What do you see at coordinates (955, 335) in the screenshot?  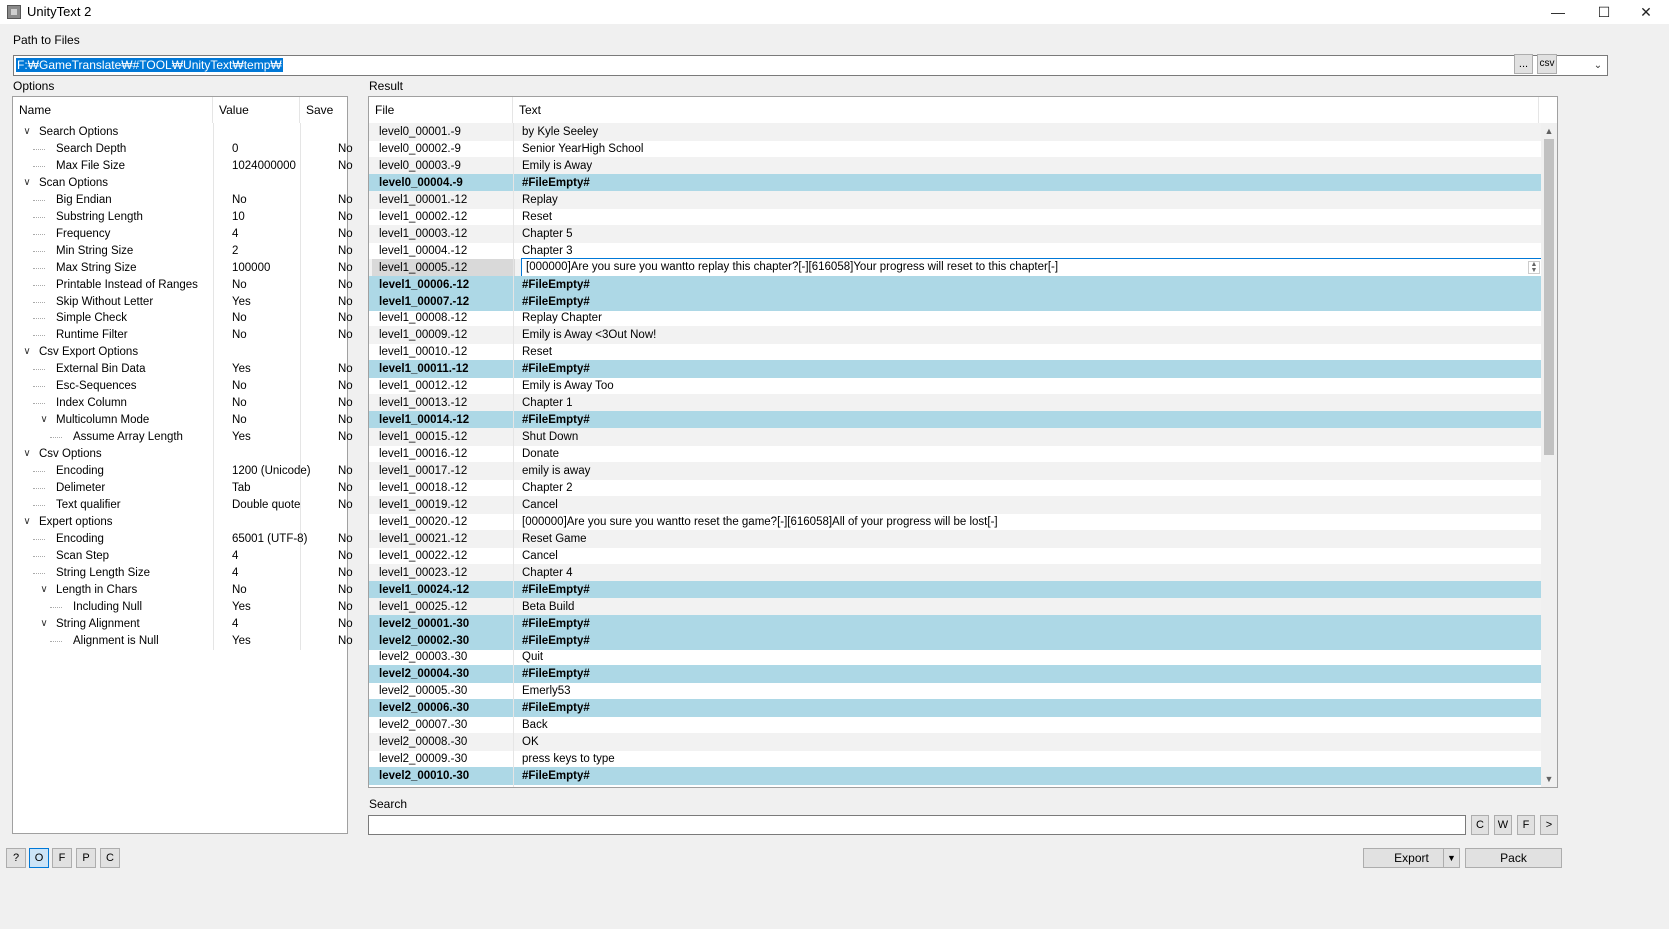 I see `result-row: level1_00009.-12 Emily is Away <3Out Now!` at bounding box center [955, 335].